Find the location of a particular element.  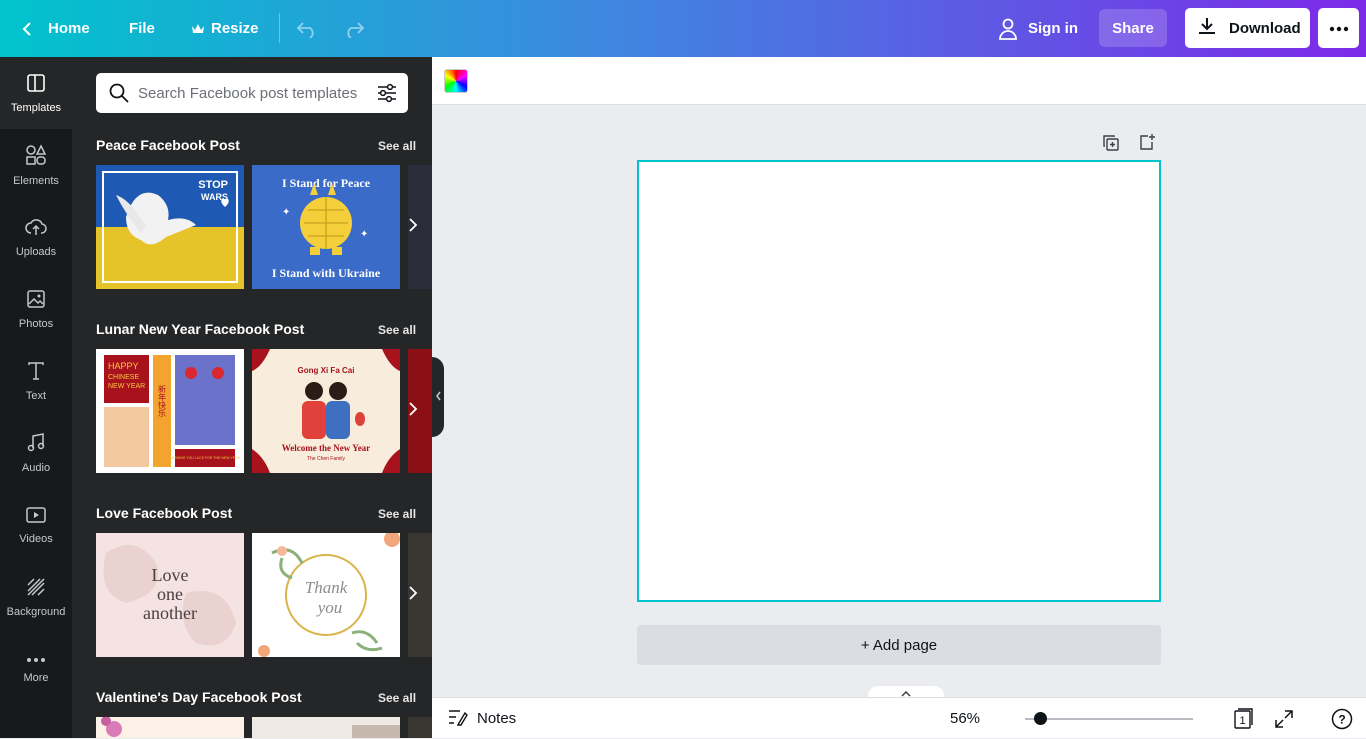

undo-icon is located at coordinates (307, 29).